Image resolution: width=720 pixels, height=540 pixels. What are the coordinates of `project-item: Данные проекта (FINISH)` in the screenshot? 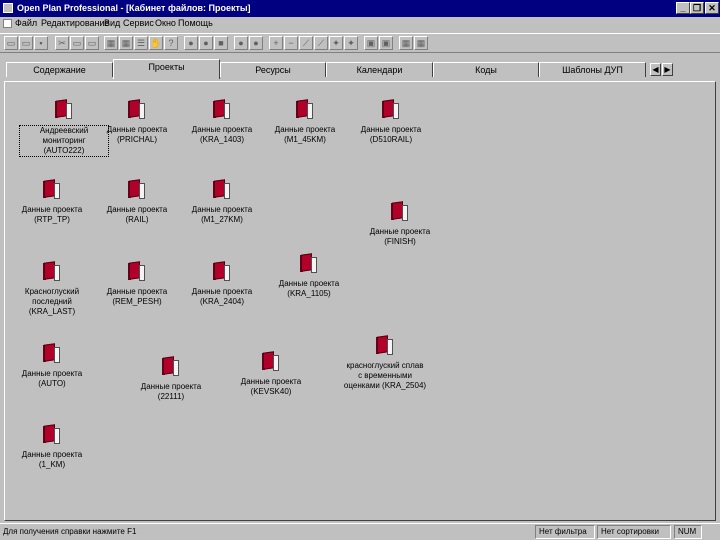 It's located at (400, 224).